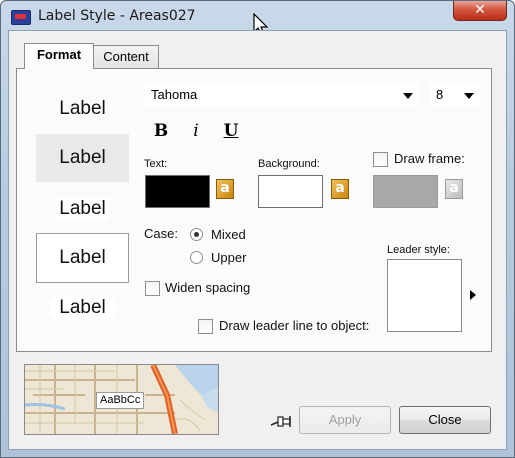  What do you see at coordinates (289, 164) in the screenshot?
I see `background-color-label: Background:` at bounding box center [289, 164].